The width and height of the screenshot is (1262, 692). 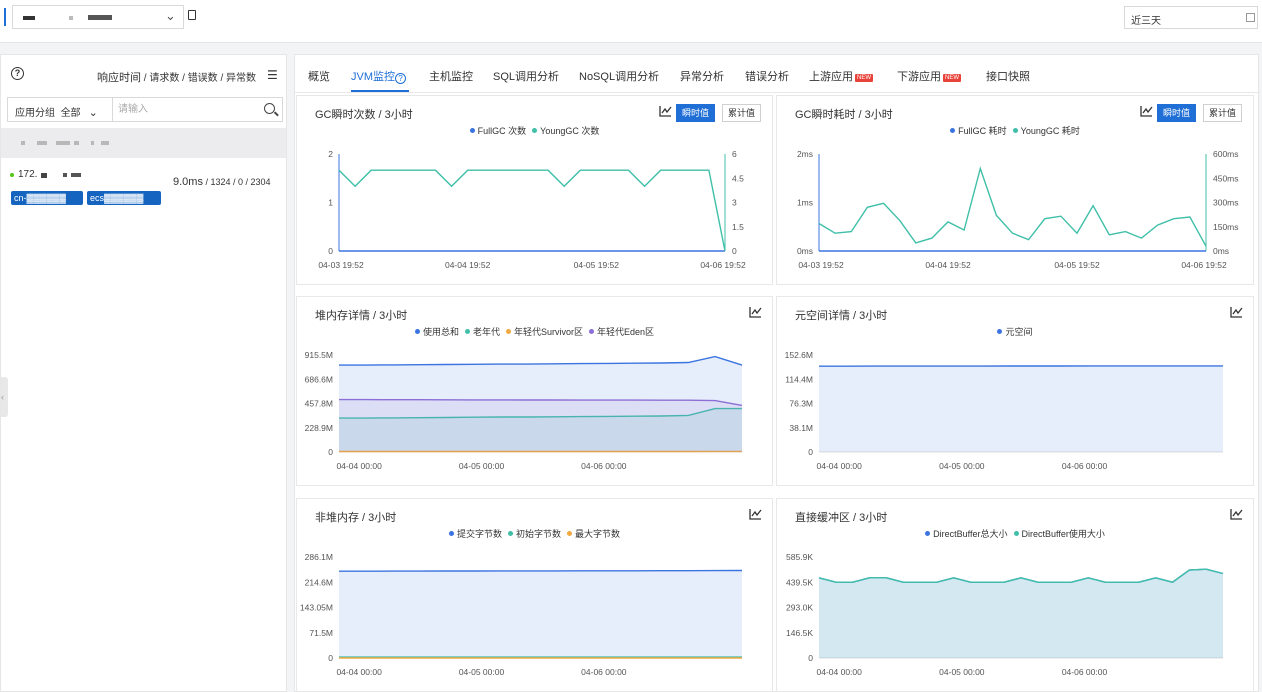 What do you see at coordinates (269, 108) in the screenshot?
I see `search-icon` at bounding box center [269, 108].